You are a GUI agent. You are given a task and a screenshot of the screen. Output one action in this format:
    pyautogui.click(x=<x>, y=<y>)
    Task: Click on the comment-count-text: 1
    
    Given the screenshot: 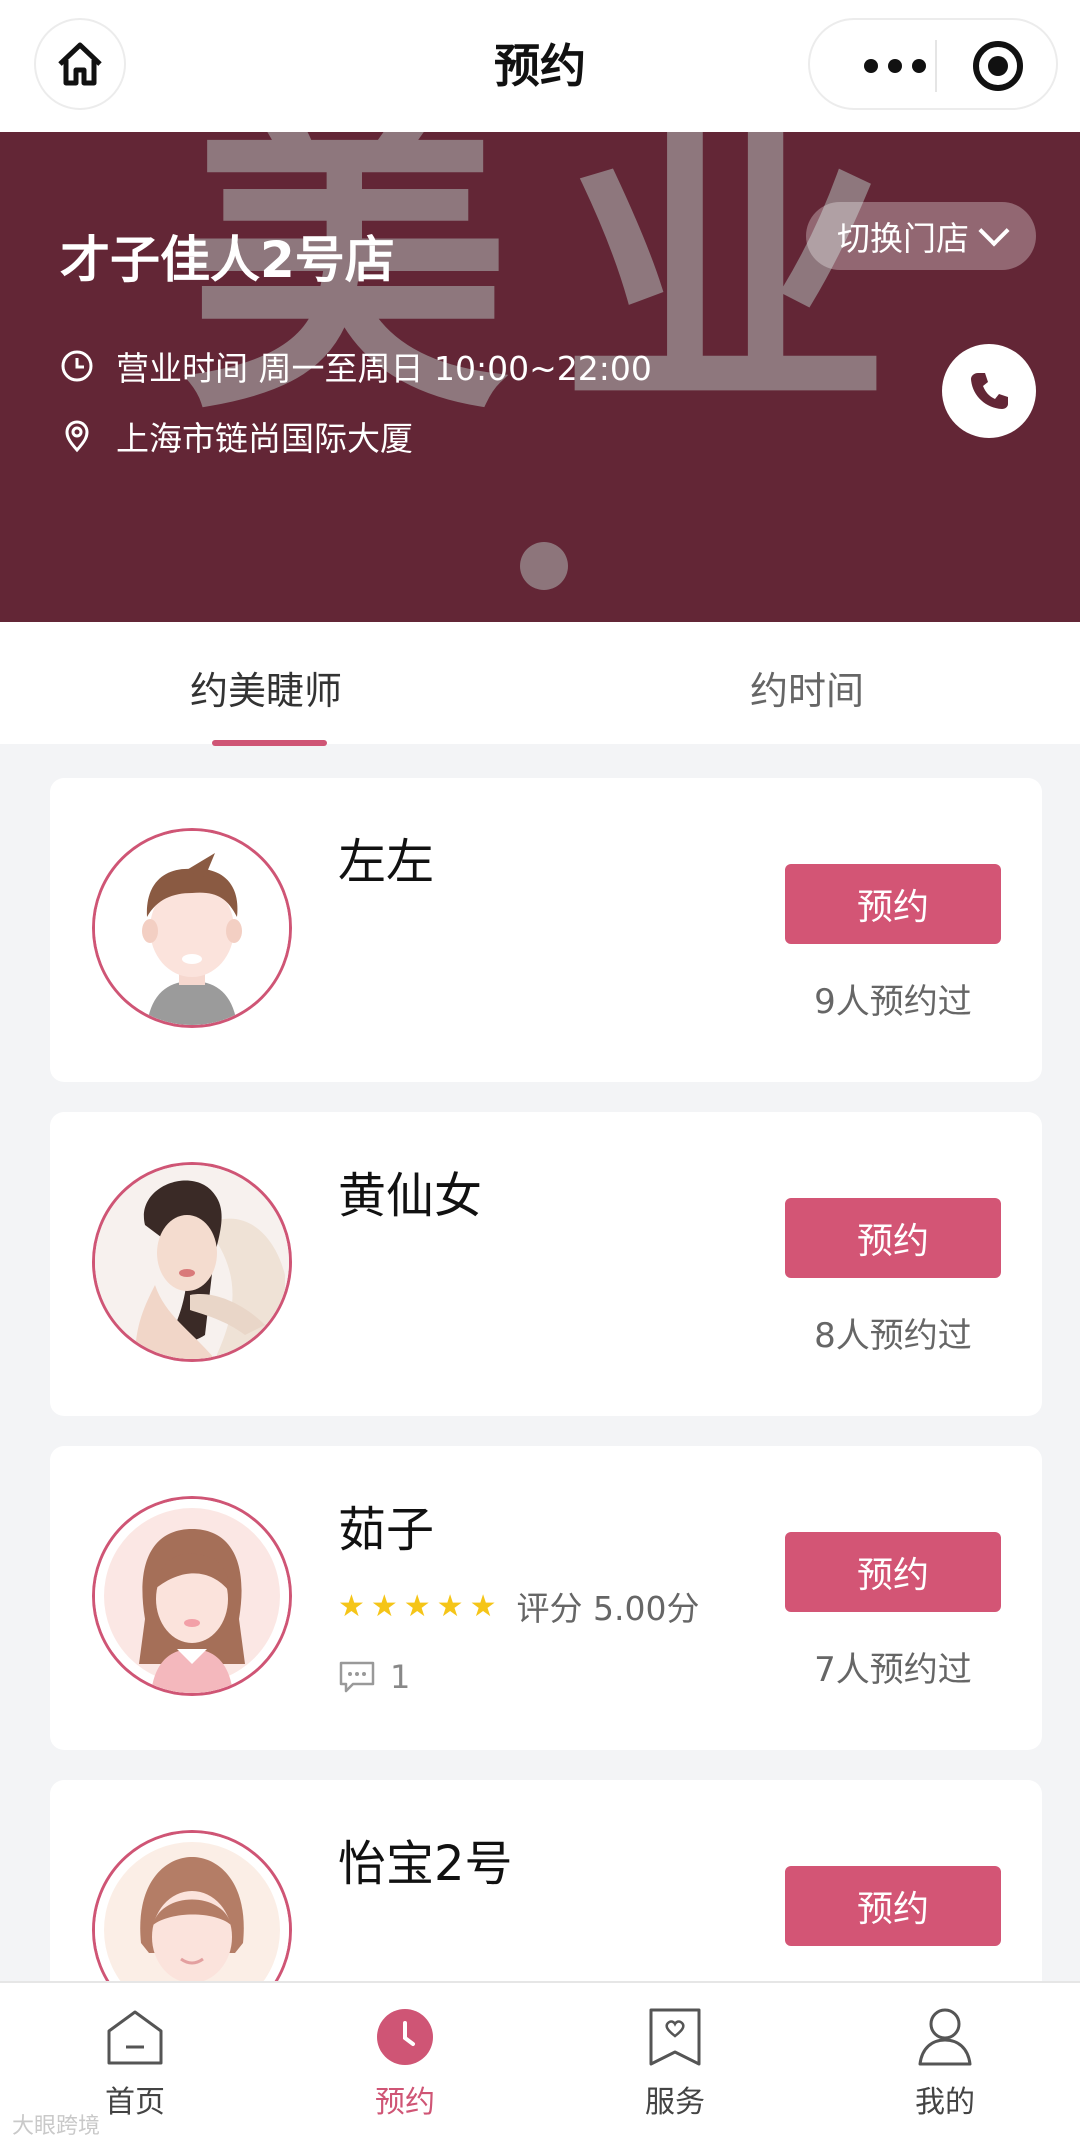 What is the action you would take?
    pyautogui.click(x=400, y=1677)
    